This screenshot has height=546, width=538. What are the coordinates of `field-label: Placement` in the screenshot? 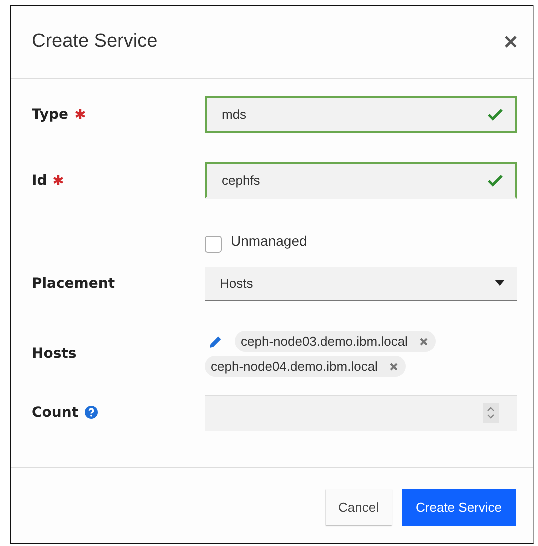 It's located at (74, 284).